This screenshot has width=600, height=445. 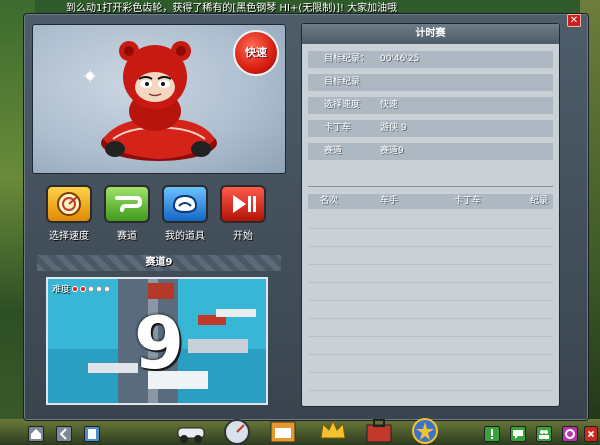 What do you see at coordinates (185, 204) in the screenshot?
I see `items-icon` at bounding box center [185, 204].